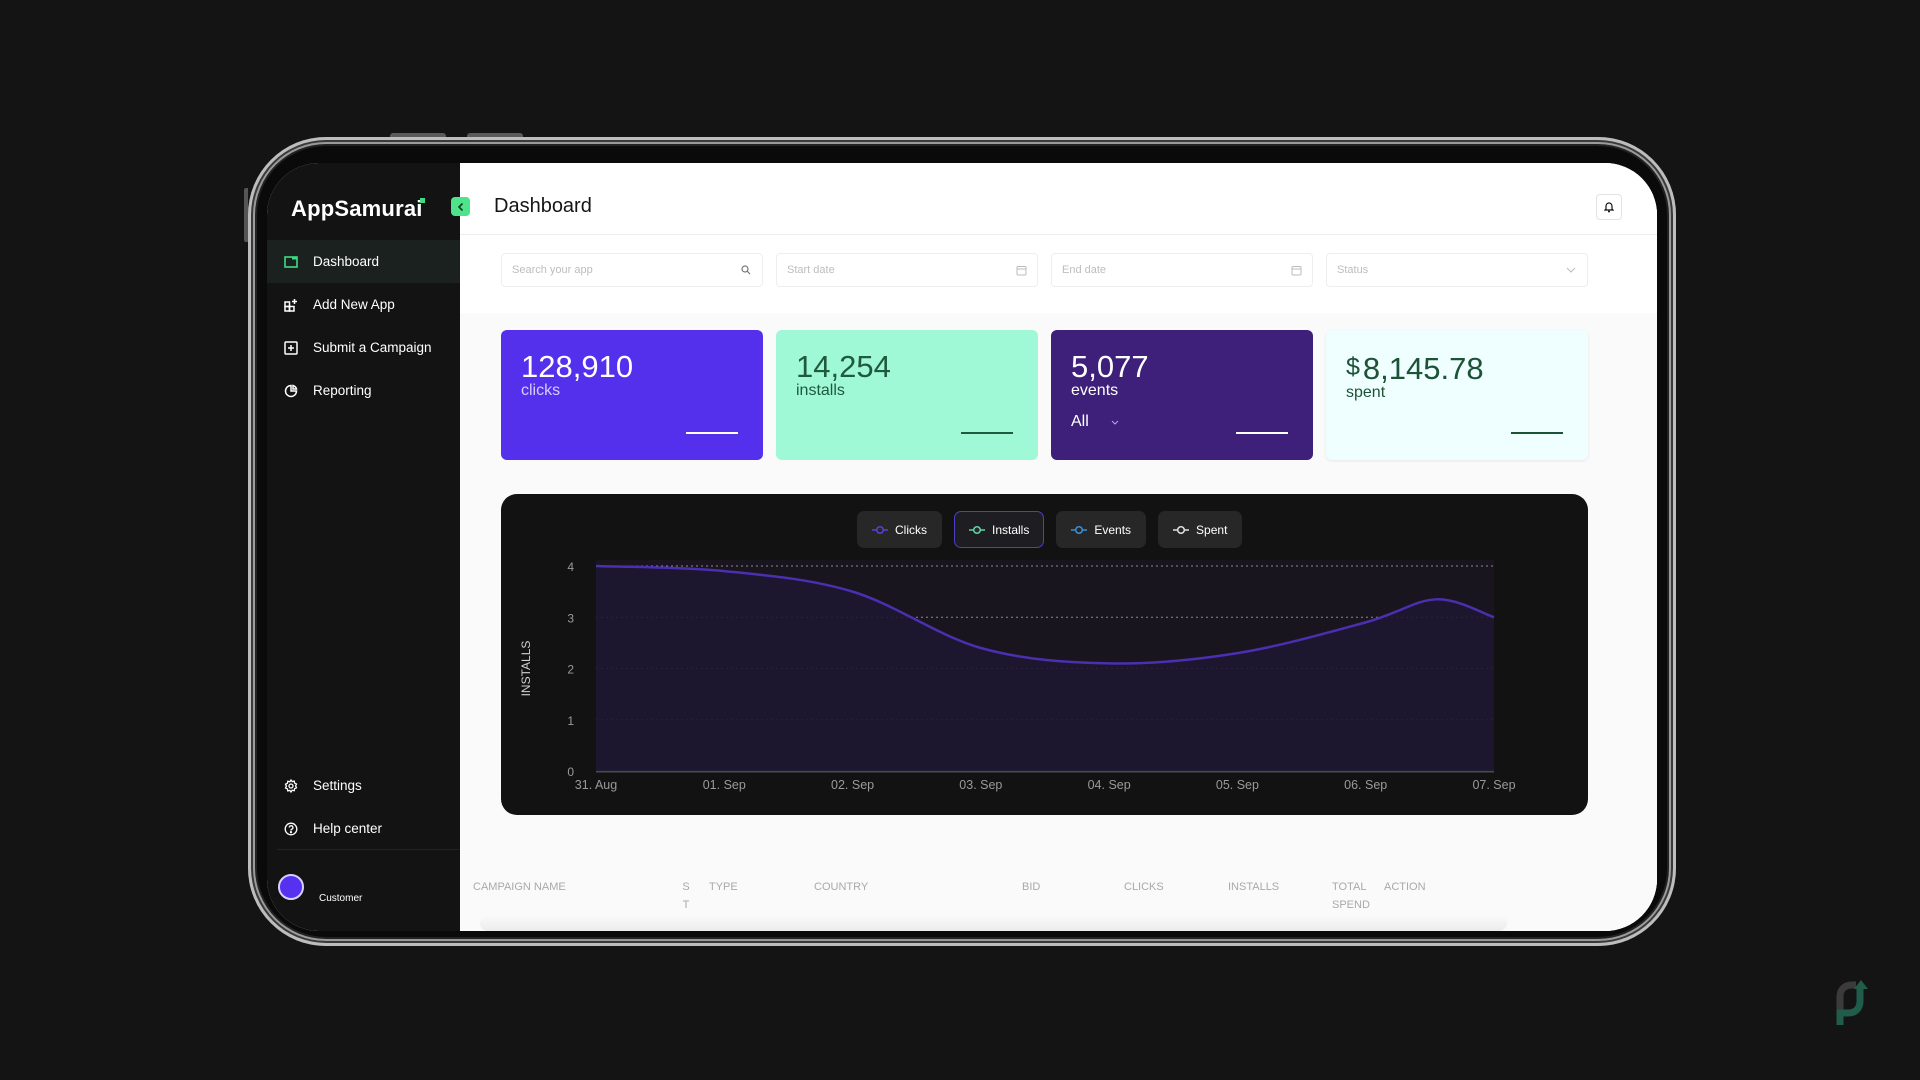 The width and height of the screenshot is (1920, 1080). What do you see at coordinates (1212, 529) in the screenshot?
I see `legend-label: Spent` at bounding box center [1212, 529].